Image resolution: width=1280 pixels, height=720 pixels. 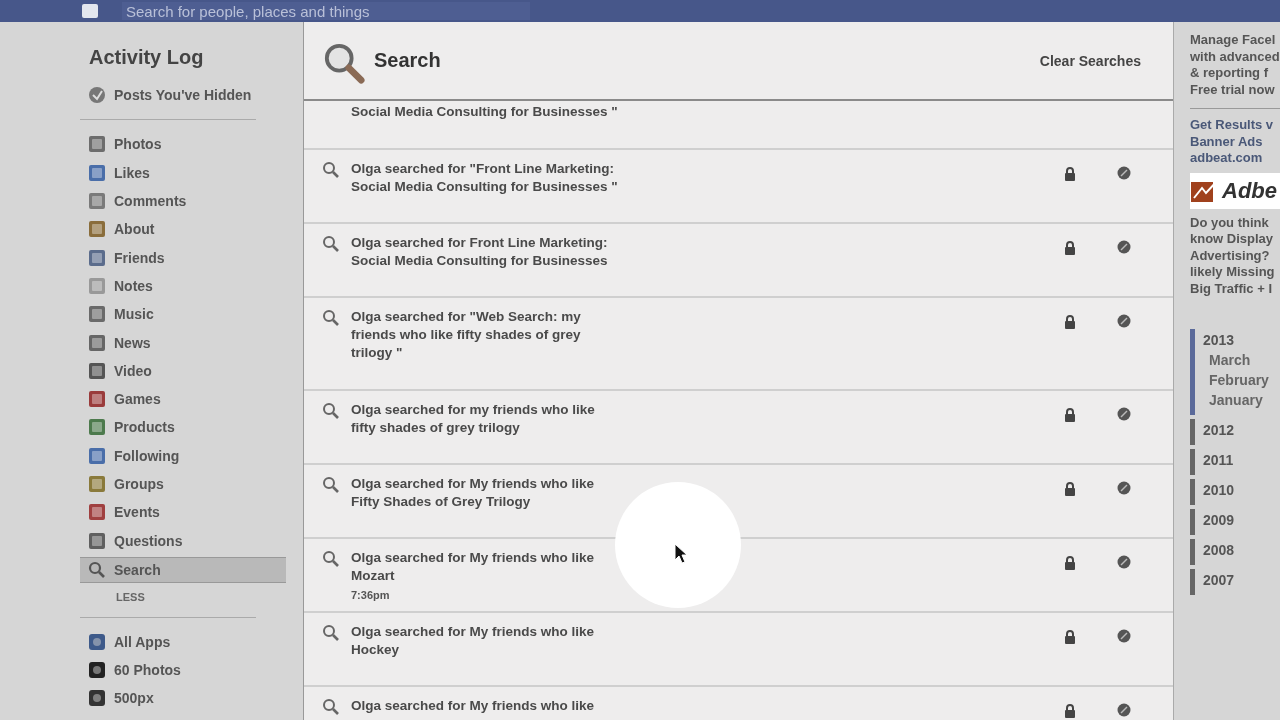 I want to click on pointer-icon, so click(x=681, y=554).